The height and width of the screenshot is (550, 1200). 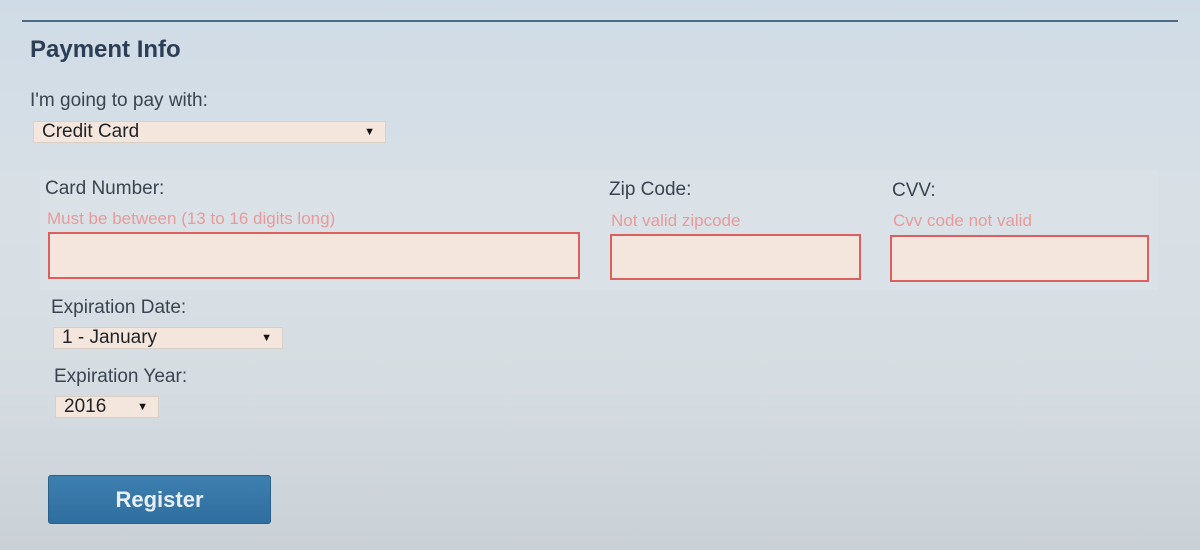 What do you see at coordinates (119, 100) in the screenshot?
I see `payment-method-label: I'm going to pay with:` at bounding box center [119, 100].